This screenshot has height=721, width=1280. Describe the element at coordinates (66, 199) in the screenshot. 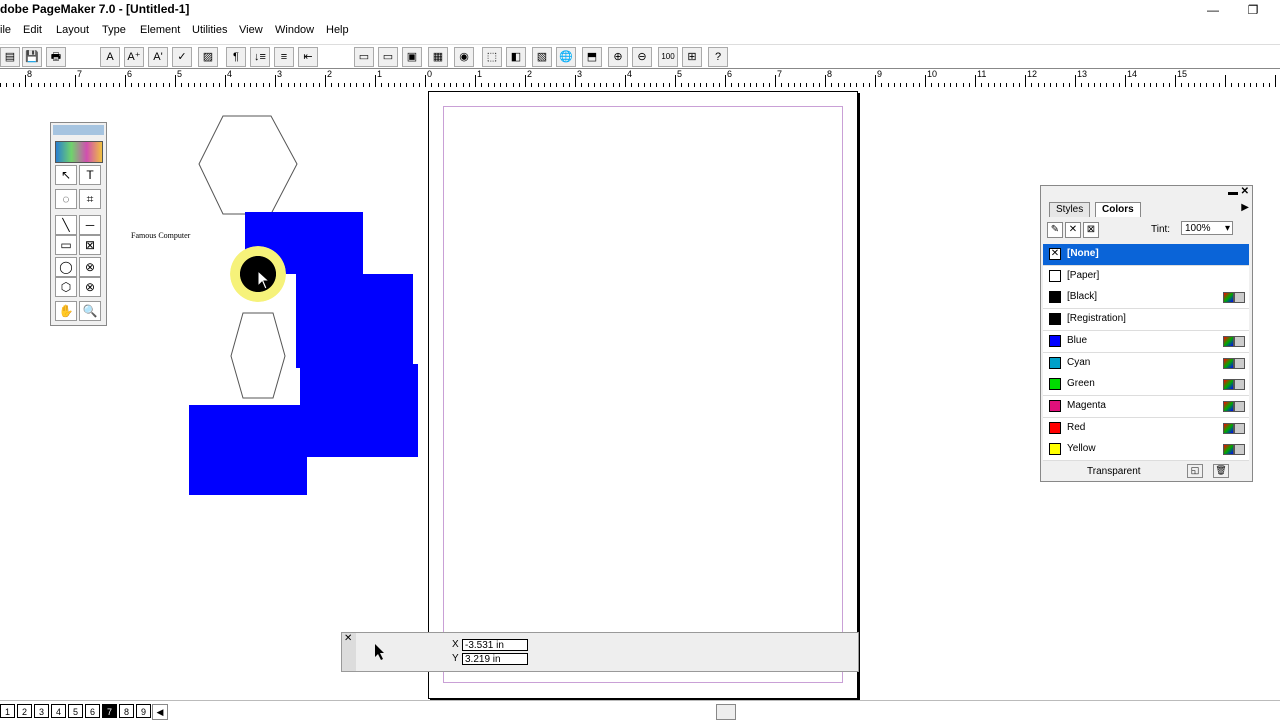

I see `rotate-tool-icon: ◌` at that location.